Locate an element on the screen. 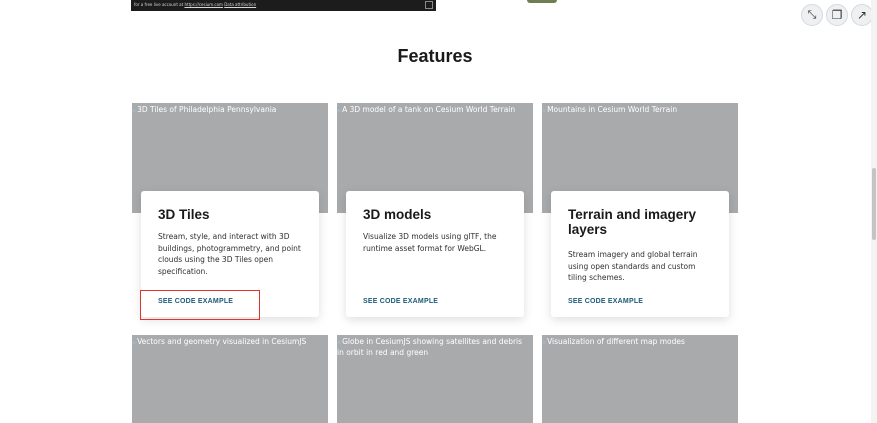 The width and height of the screenshot is (877, 423). feature-image-map-modes: Visualization of different map modes is located at coordinates (640, 379).